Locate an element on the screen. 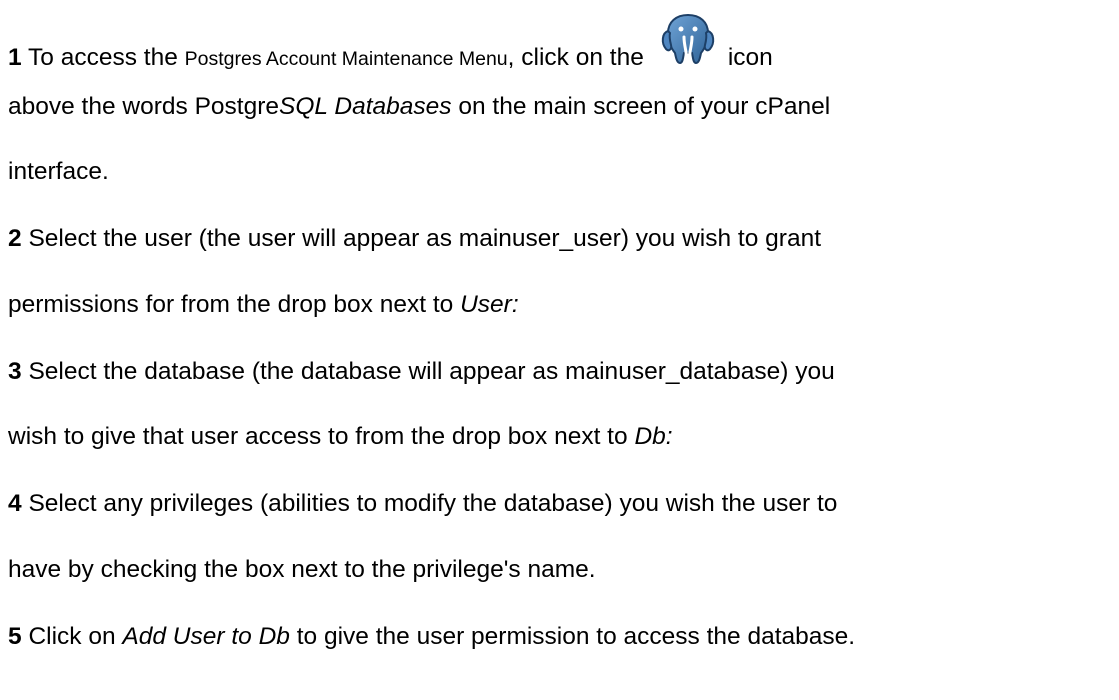  step-text: on the main screen of your cPanel is located at coordinates (641, 106).